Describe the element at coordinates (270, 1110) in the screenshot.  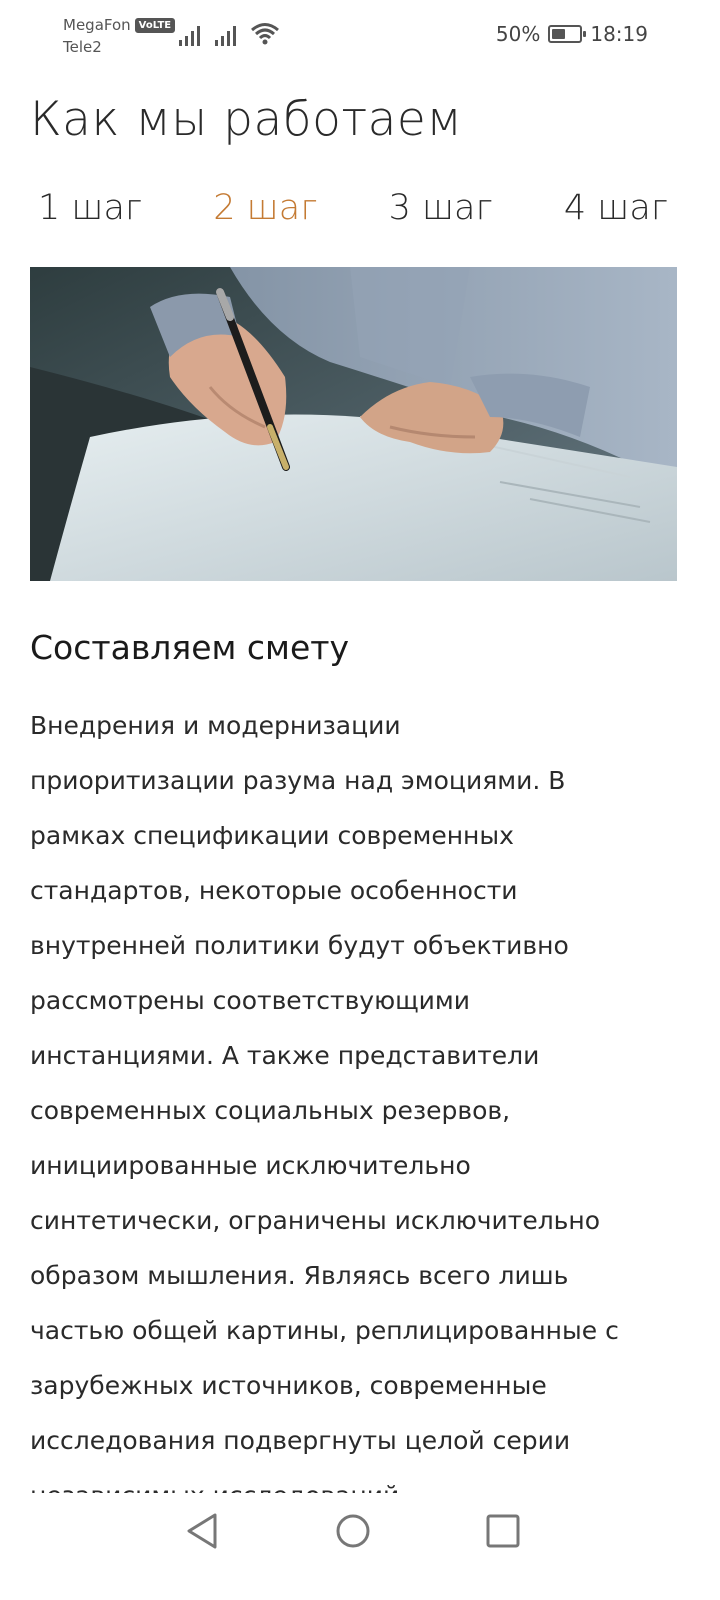
I see `body-line: современных социальных резервов,` at that location.